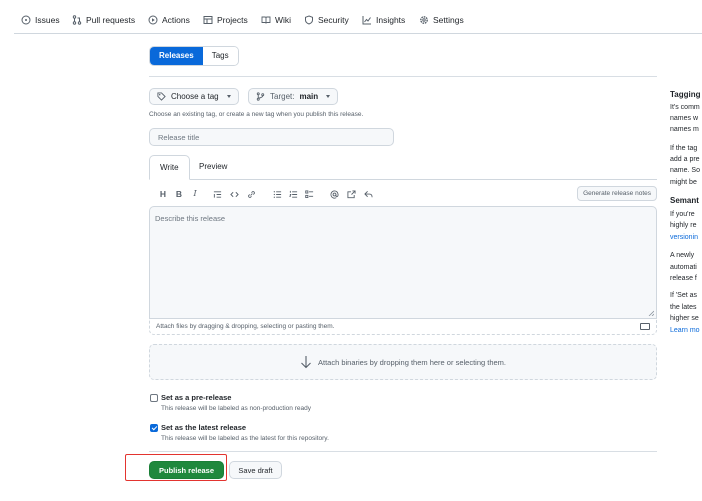 Image resolution: width=702 pixels, height=501 pixels. I want to click on nav-insights: Insights, so click(383, 20).